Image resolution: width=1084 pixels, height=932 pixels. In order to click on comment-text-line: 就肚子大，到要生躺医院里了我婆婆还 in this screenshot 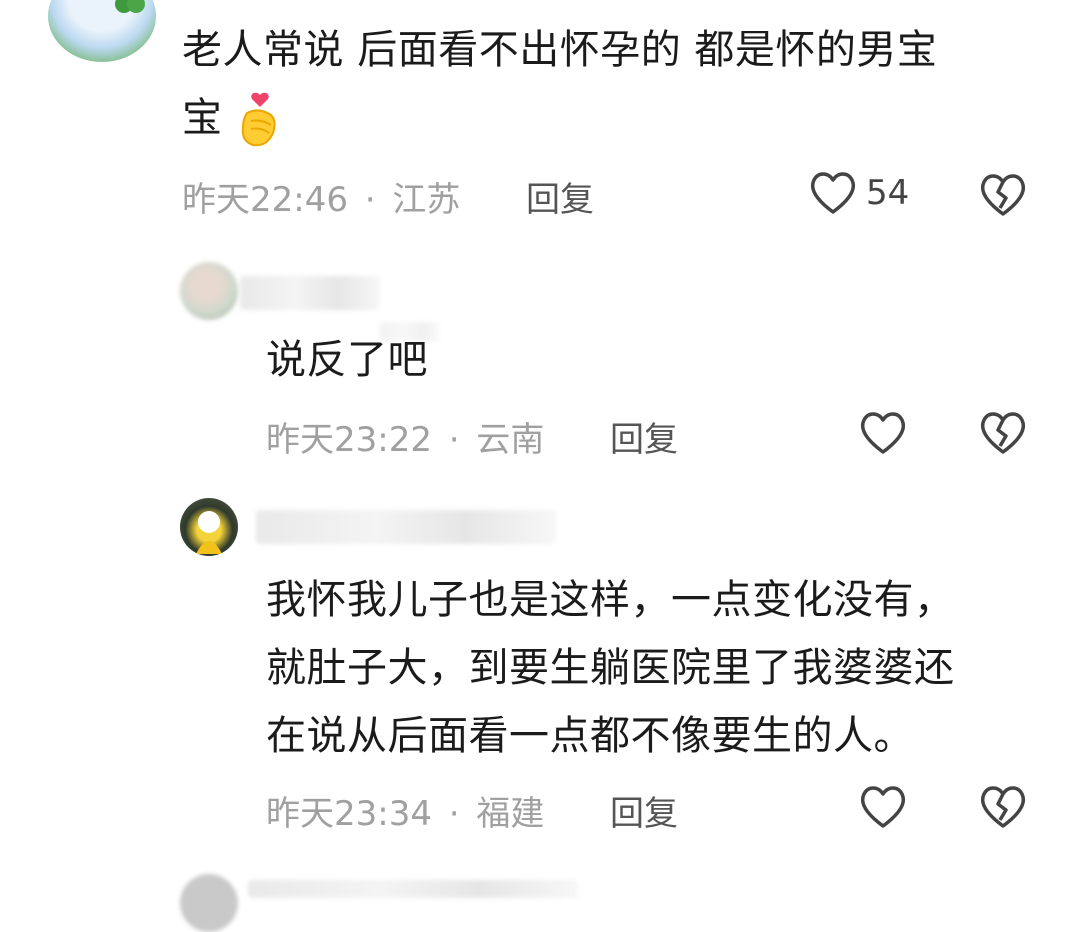, I will do `click(610, 668)`.